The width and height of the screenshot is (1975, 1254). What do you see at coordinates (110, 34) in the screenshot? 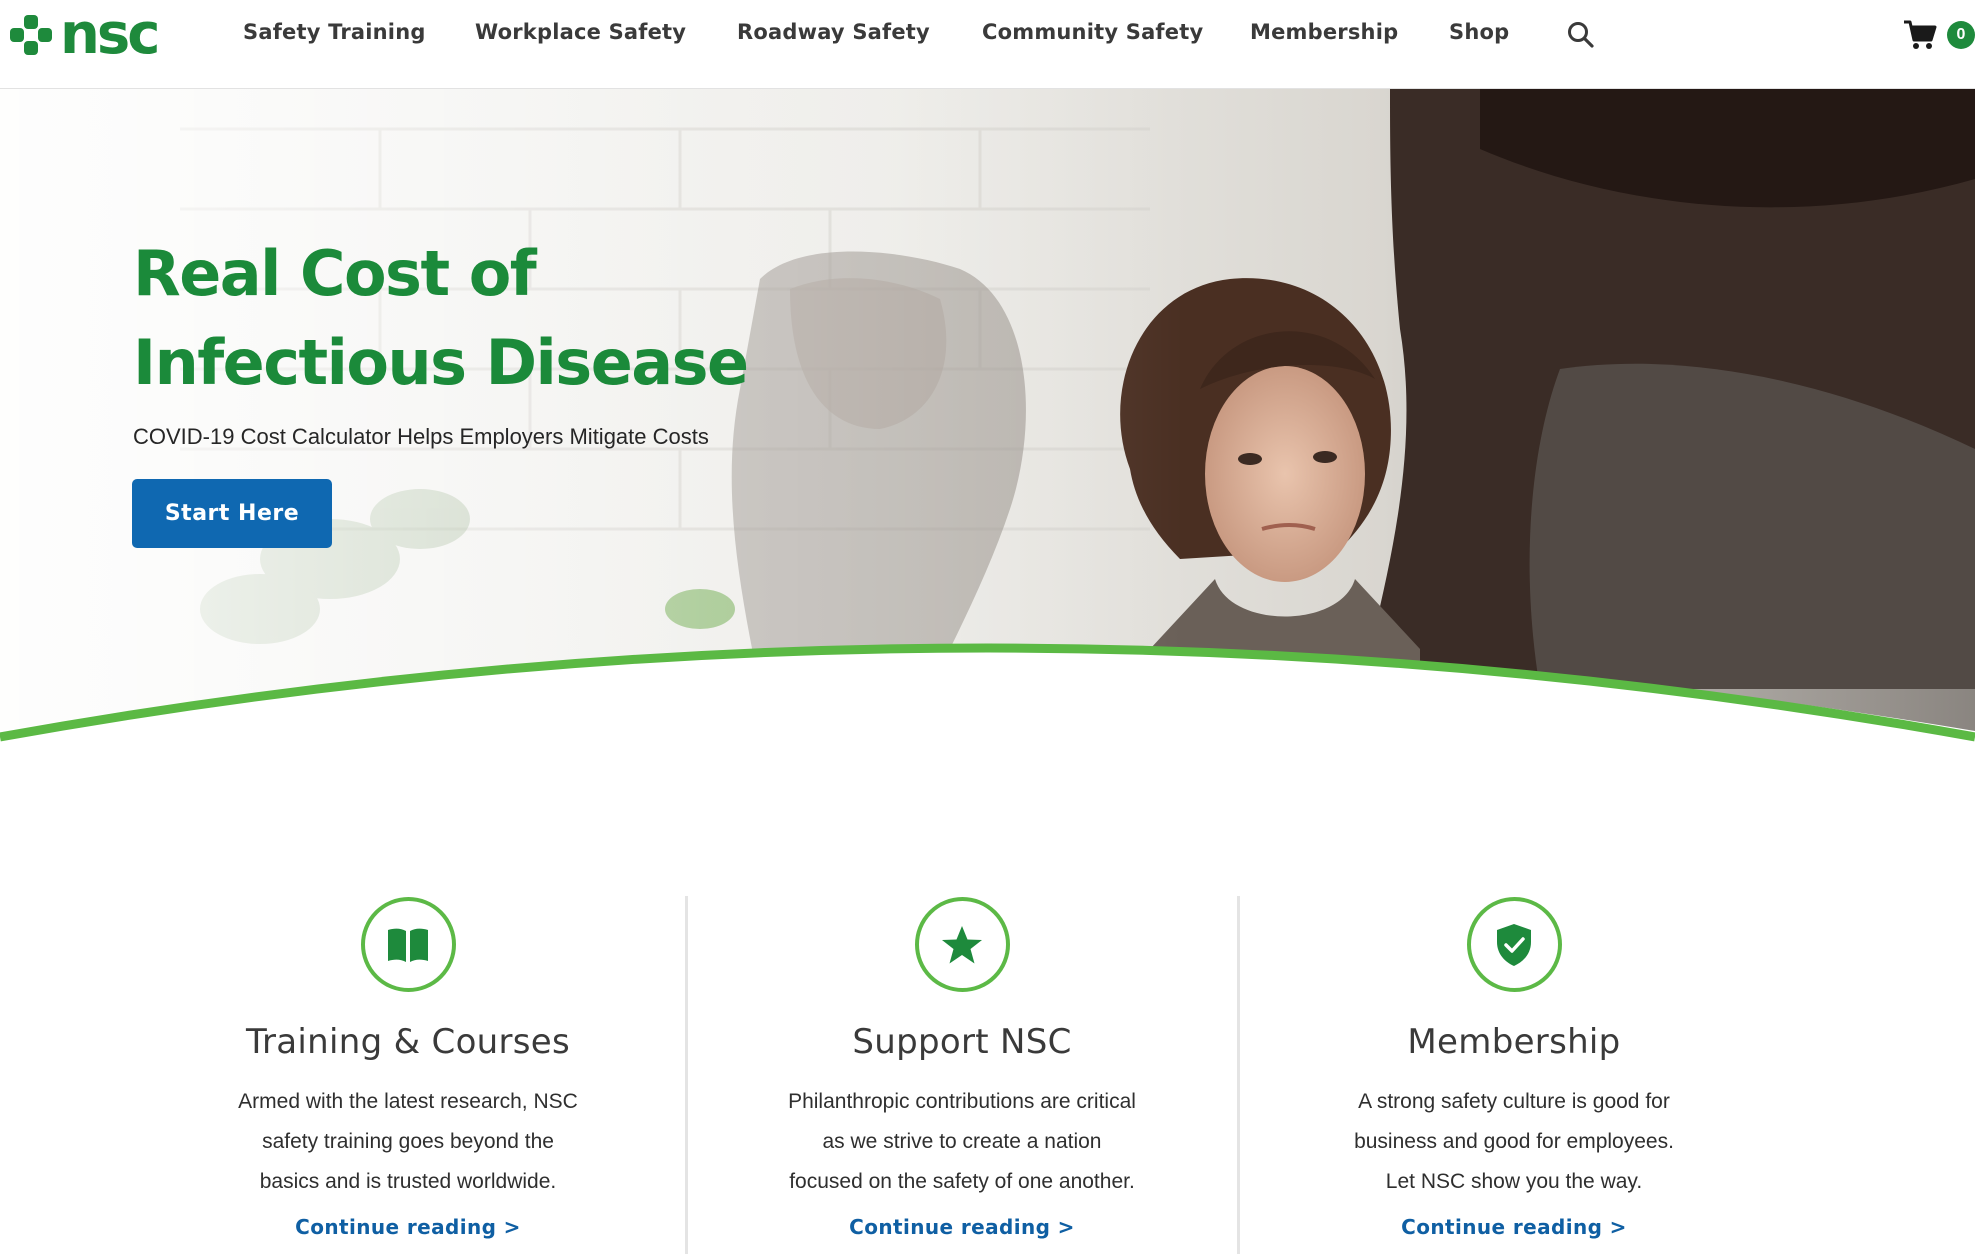
I see `logo-text: nsc` at bounding box center [110, 34].